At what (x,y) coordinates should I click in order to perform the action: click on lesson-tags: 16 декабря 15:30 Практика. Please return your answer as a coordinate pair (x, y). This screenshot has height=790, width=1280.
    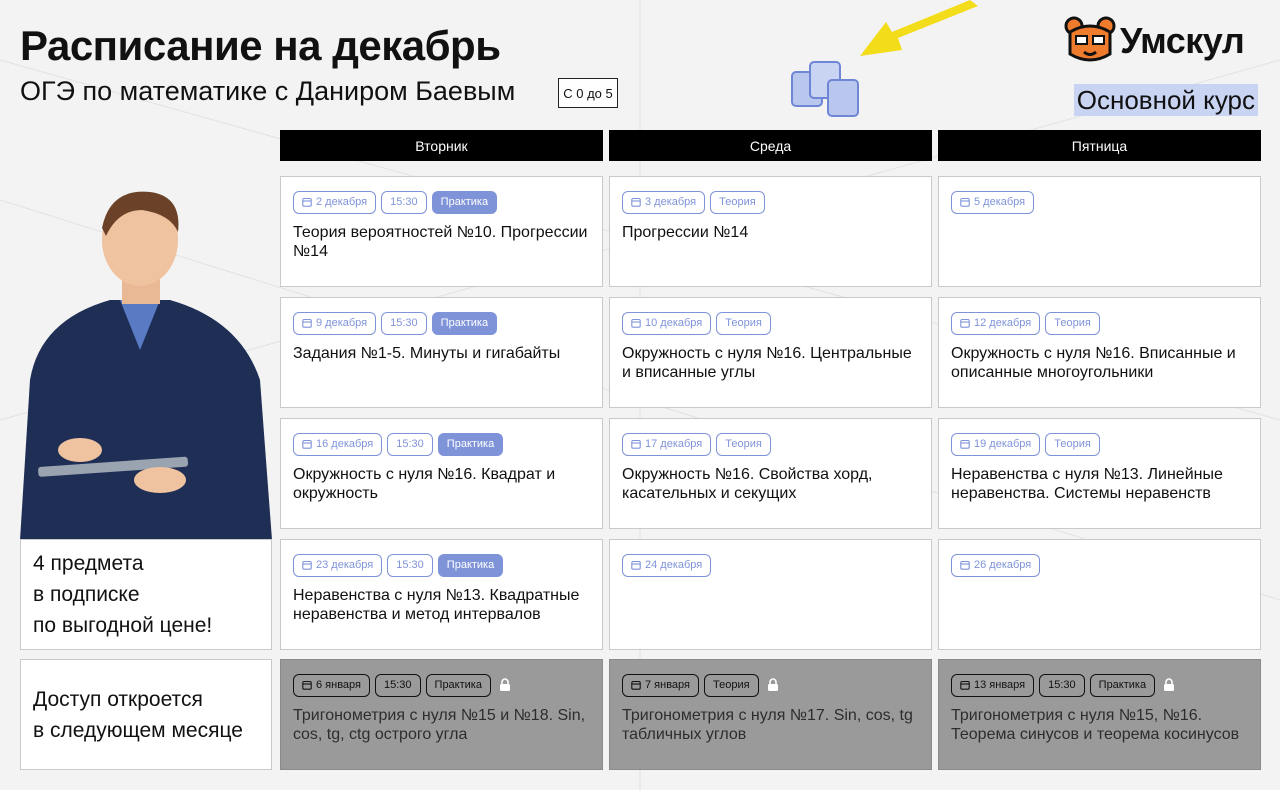
    Looking at the image, I should click on (441, 444).